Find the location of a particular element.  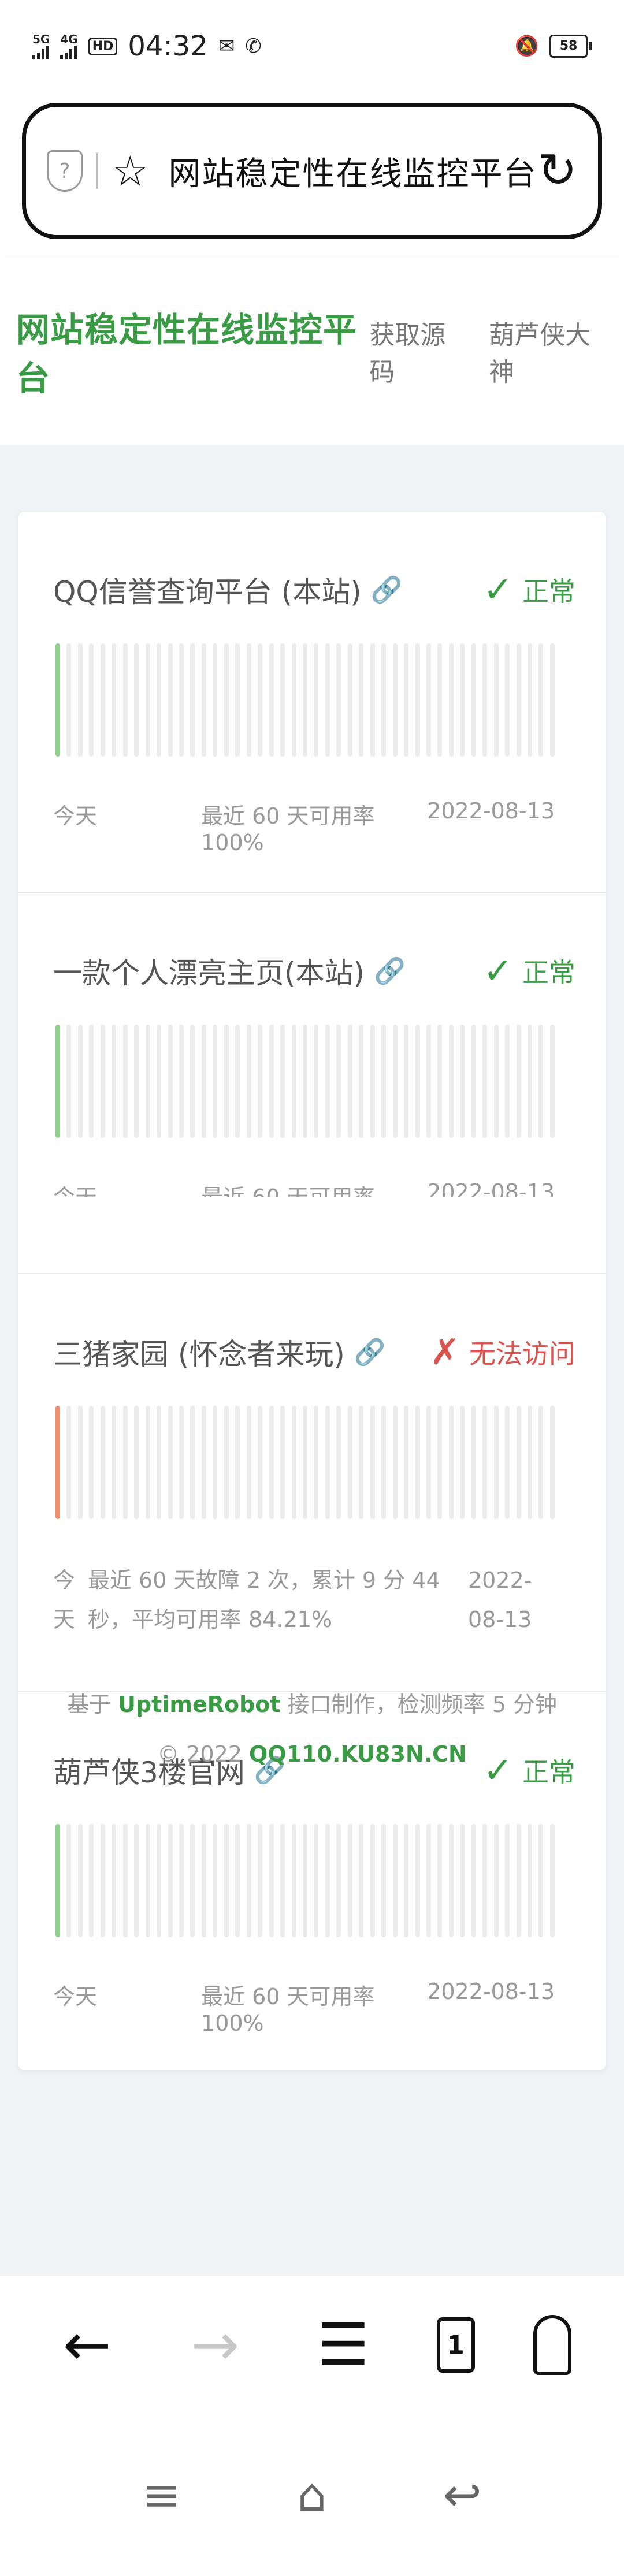

reload-icon: ↻ is located at coordinates (557, 171).